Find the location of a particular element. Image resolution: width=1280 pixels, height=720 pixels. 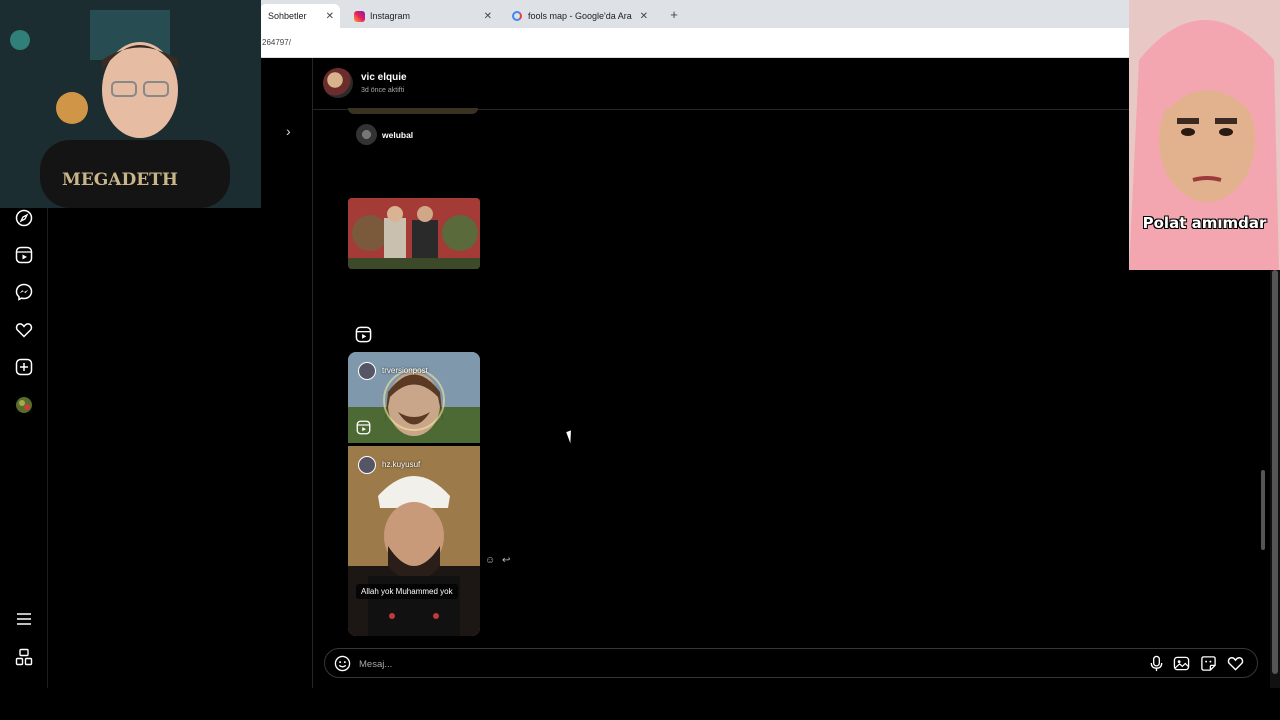

reel-author-name: hz.kuyusuf is located at coordinates (401, 464).